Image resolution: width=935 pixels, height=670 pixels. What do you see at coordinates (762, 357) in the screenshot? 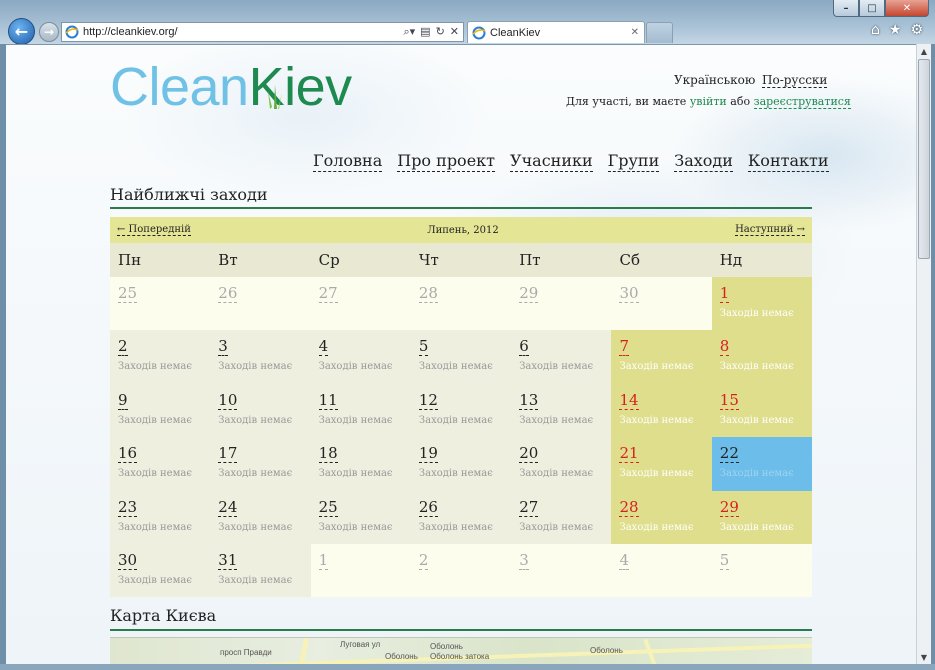
I see `calendar-day: 8 Заходів немає` at bounding box center [762, 357].